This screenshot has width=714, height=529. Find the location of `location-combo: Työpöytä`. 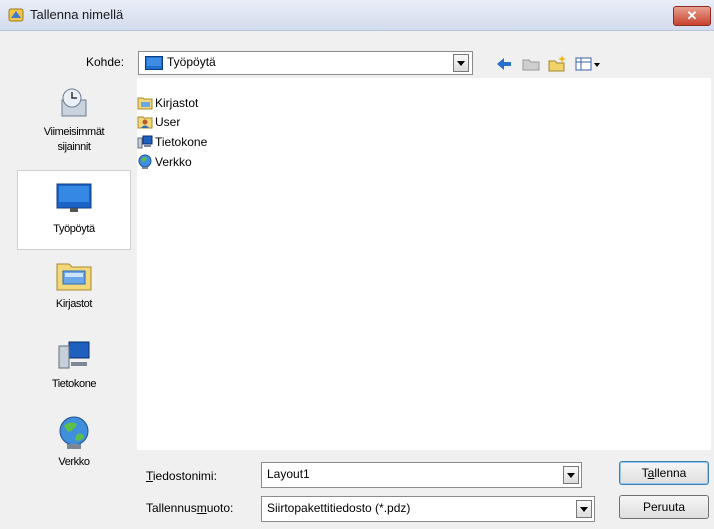

location-combo: Työpöytä is located at coordinates (305, 63).